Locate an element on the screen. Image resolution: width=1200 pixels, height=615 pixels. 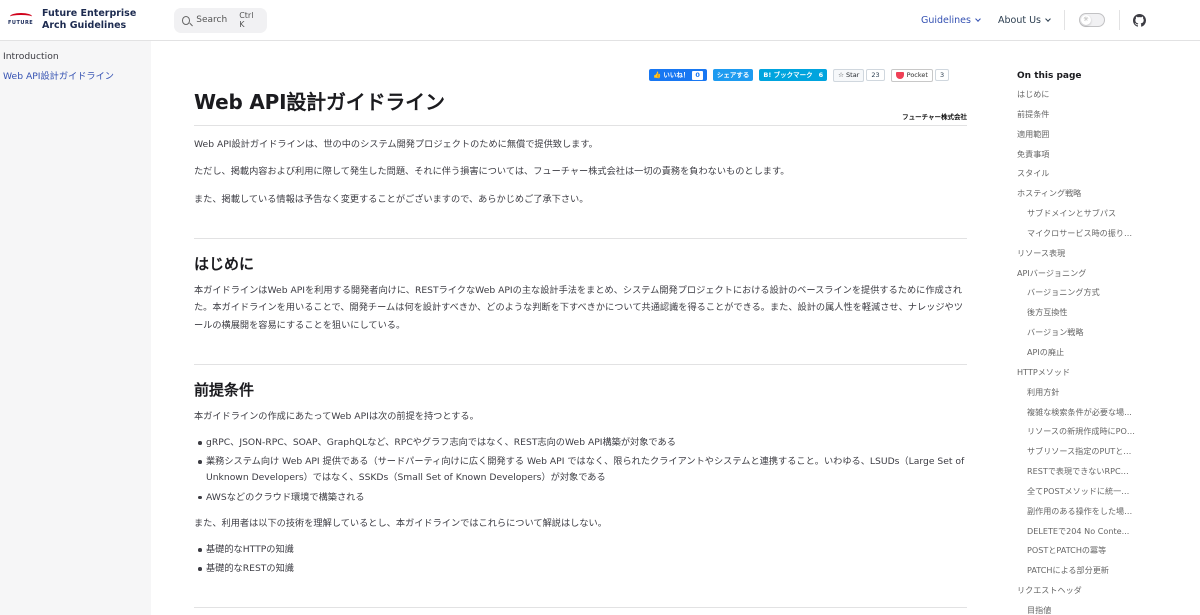
sidebar-nav: Introduction Web API設計ガイドライン is located at coordinates (75, 62).